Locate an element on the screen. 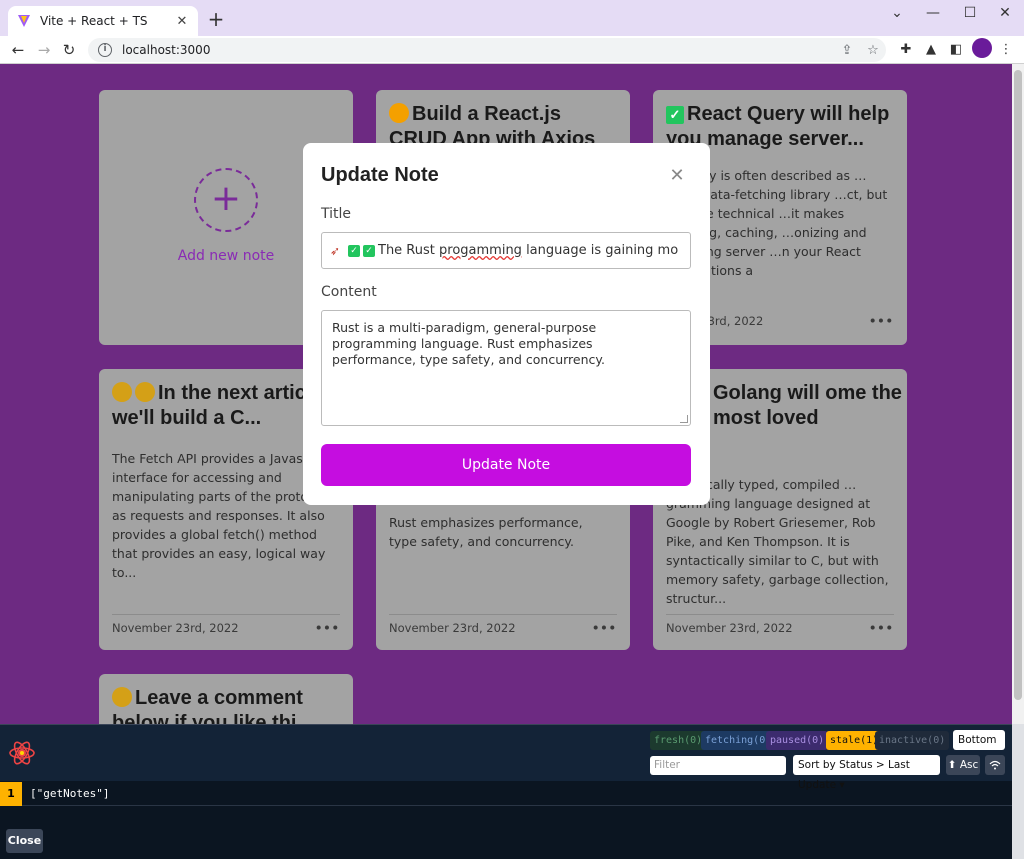 The image size is (1024, 859). inactive-badge: inactive(0) is located at coordinates (912, 740).